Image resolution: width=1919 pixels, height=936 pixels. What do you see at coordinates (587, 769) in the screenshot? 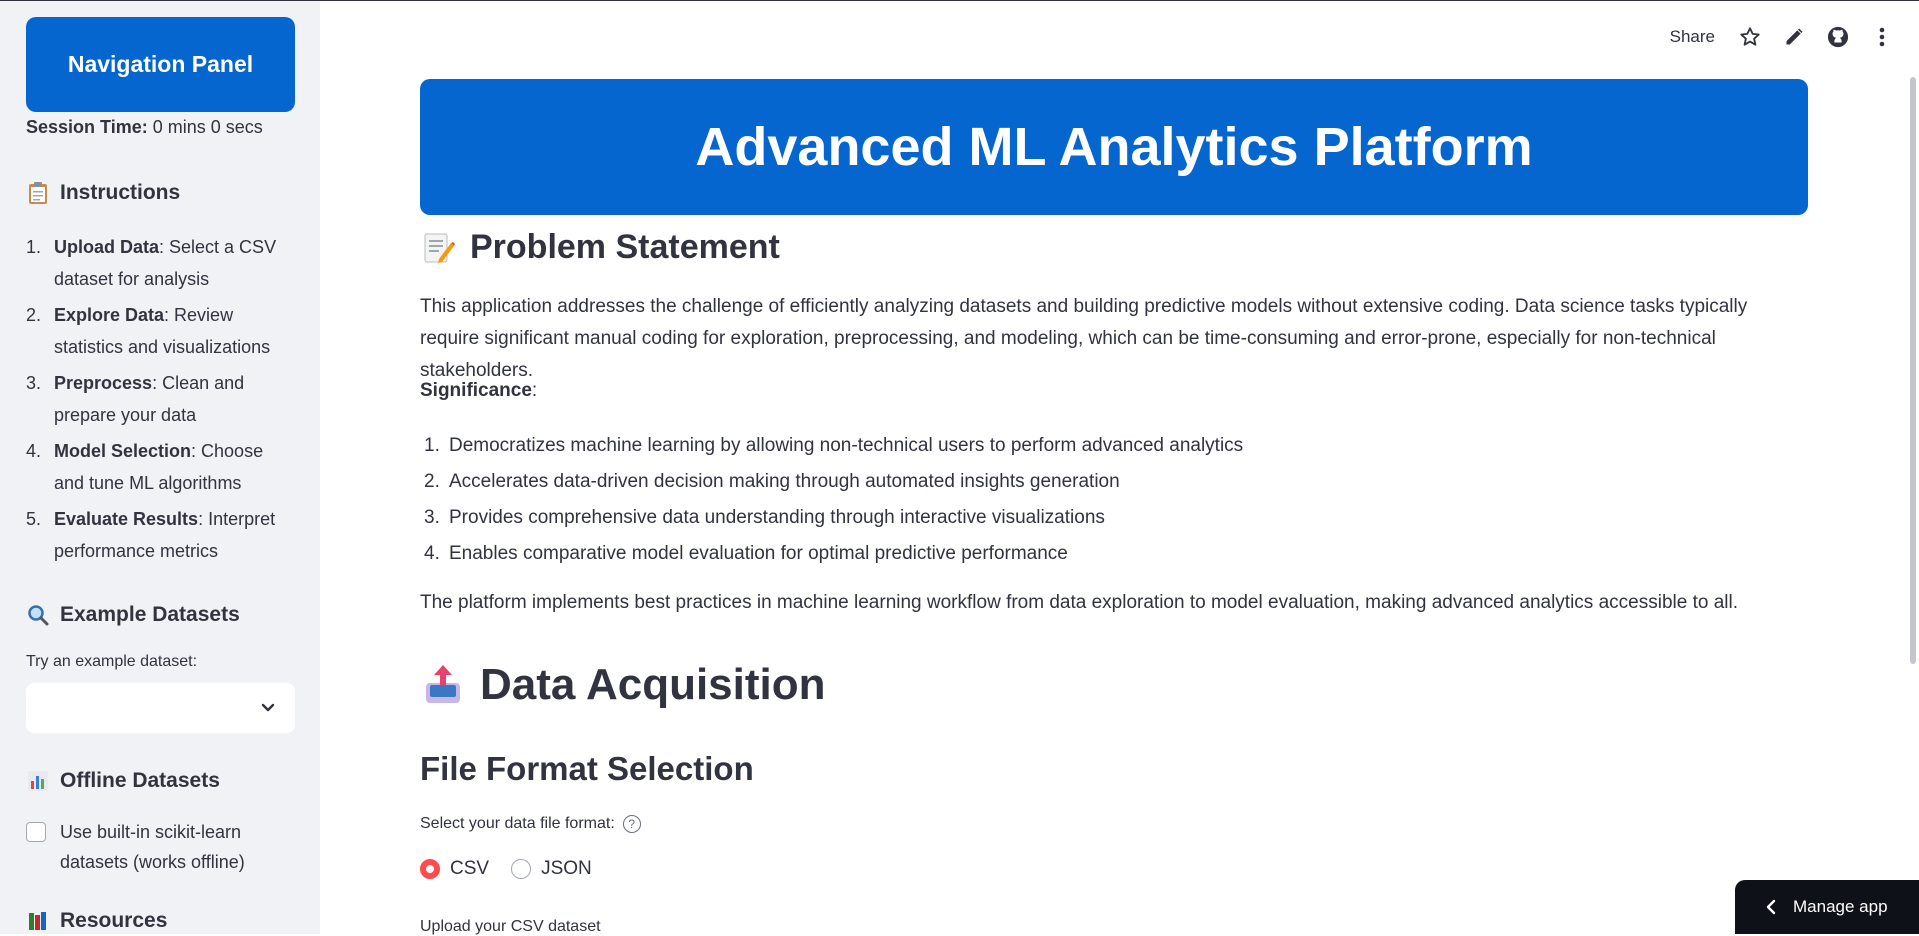
I see `file-format-heading: File Format Selection` at bounding box center [587, 769].